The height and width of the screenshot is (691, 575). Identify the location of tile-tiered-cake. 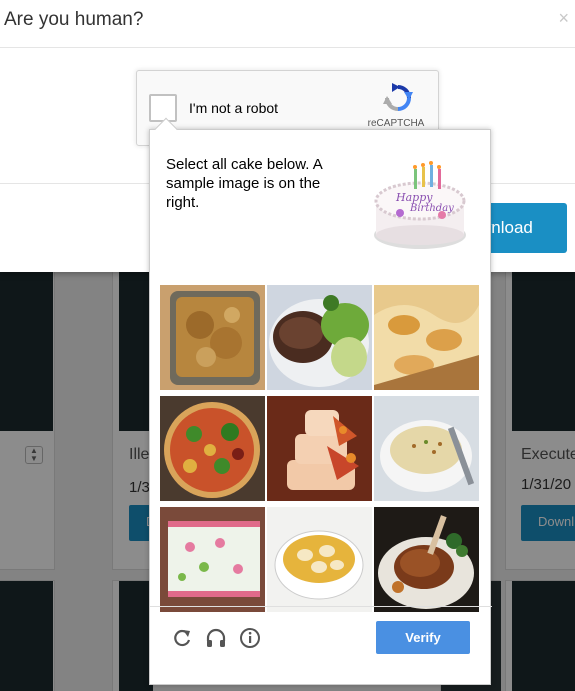
(319, 448).